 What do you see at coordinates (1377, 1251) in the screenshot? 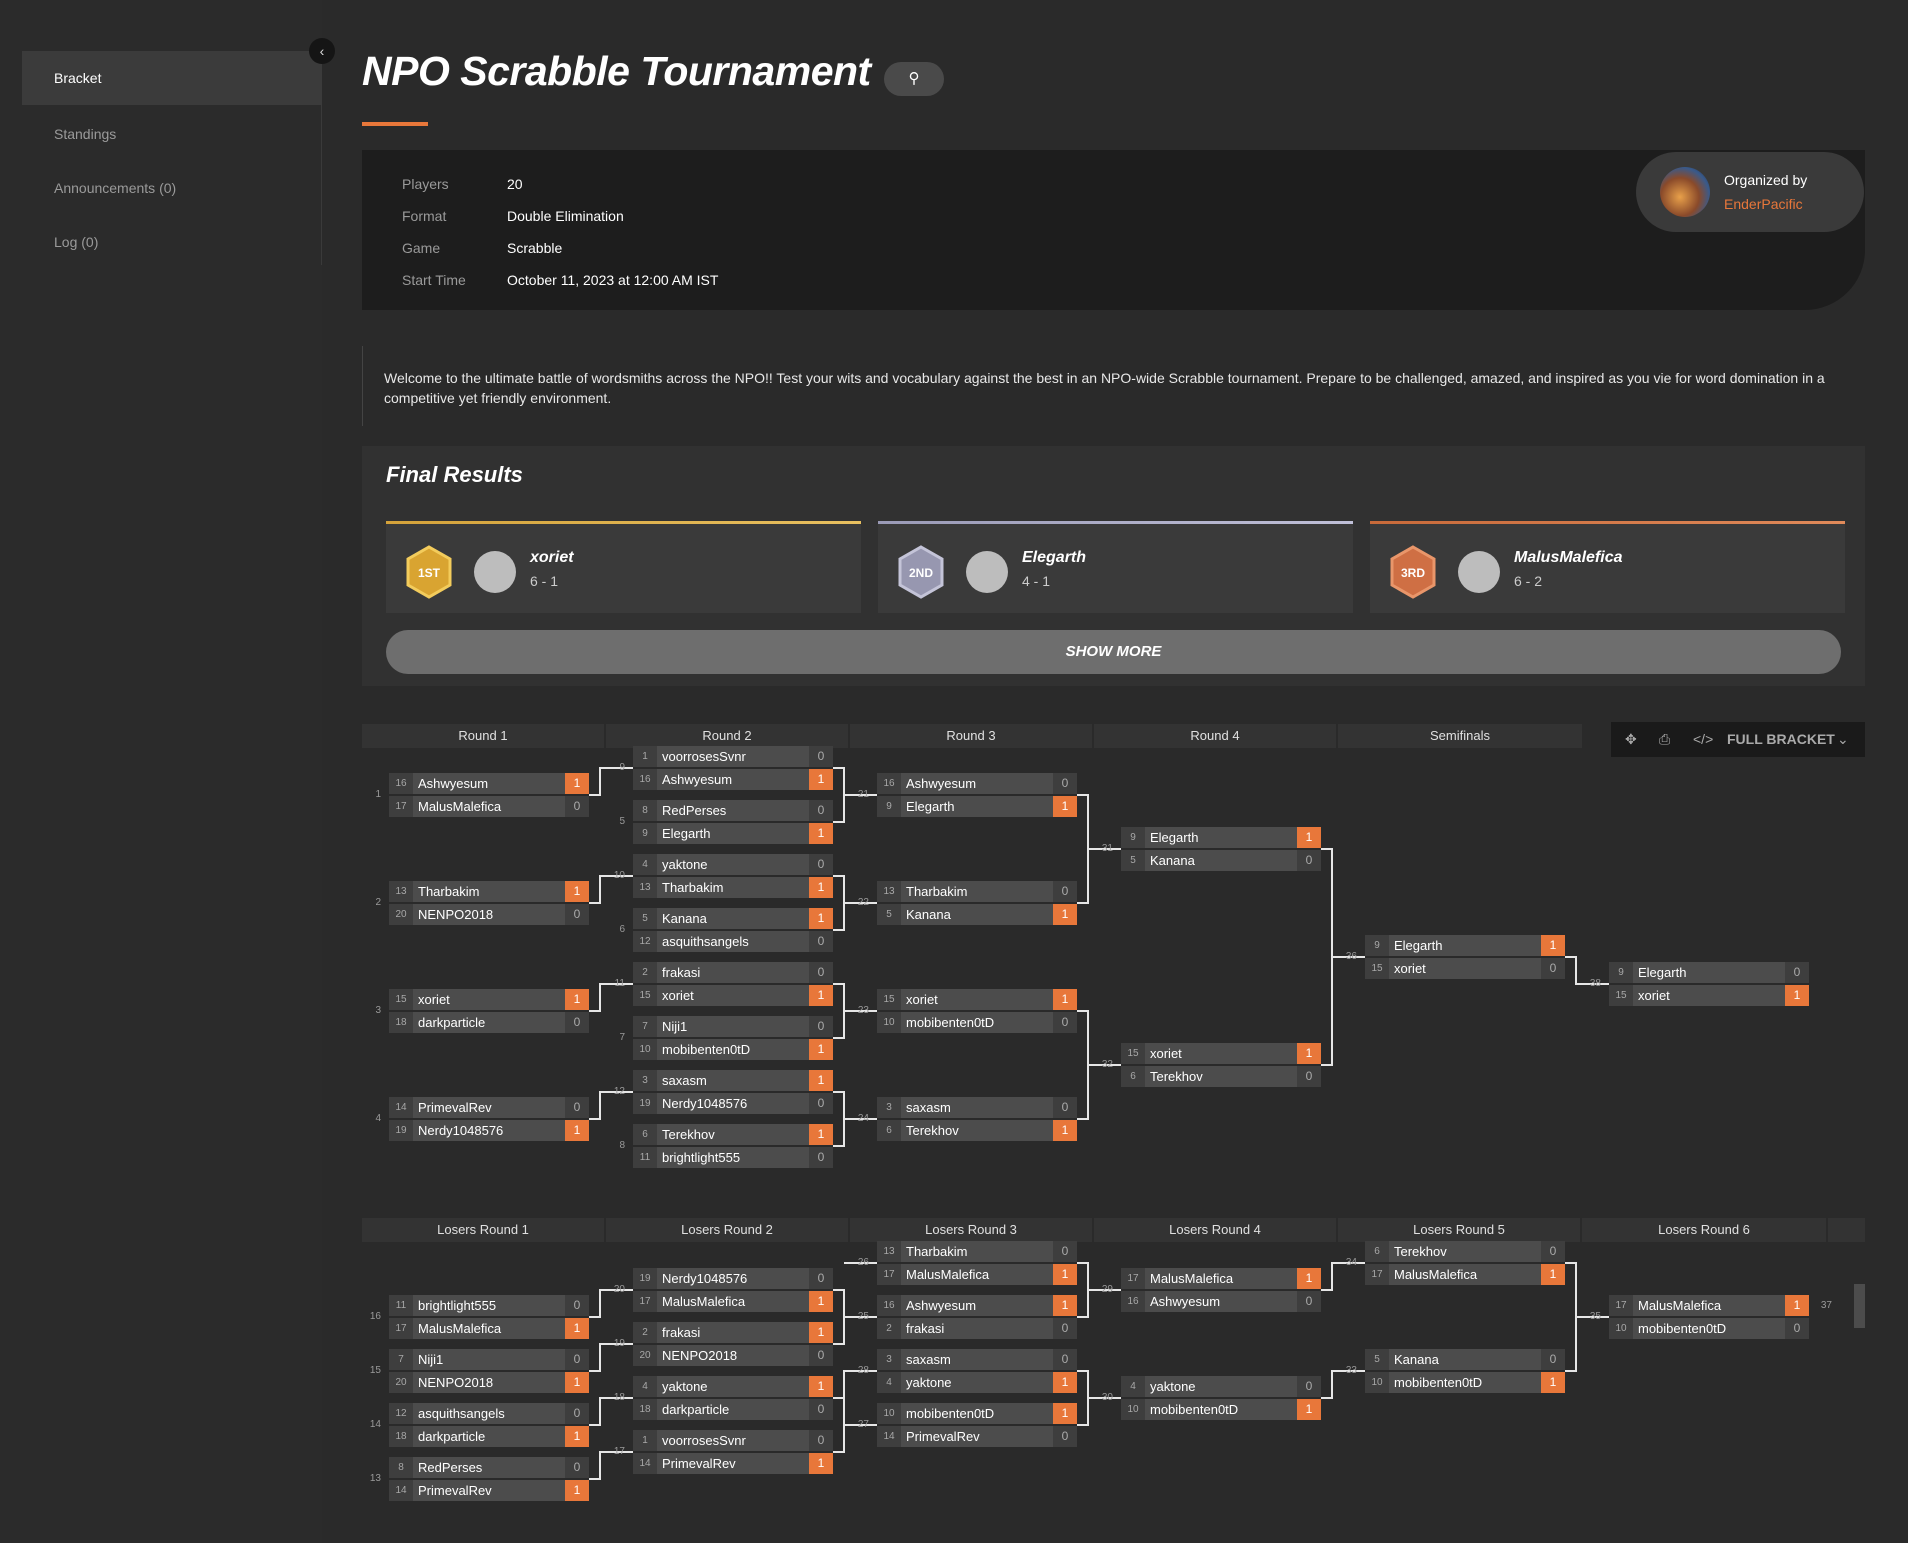
I see `seed: 6` at bounding box center [1377, 1251].